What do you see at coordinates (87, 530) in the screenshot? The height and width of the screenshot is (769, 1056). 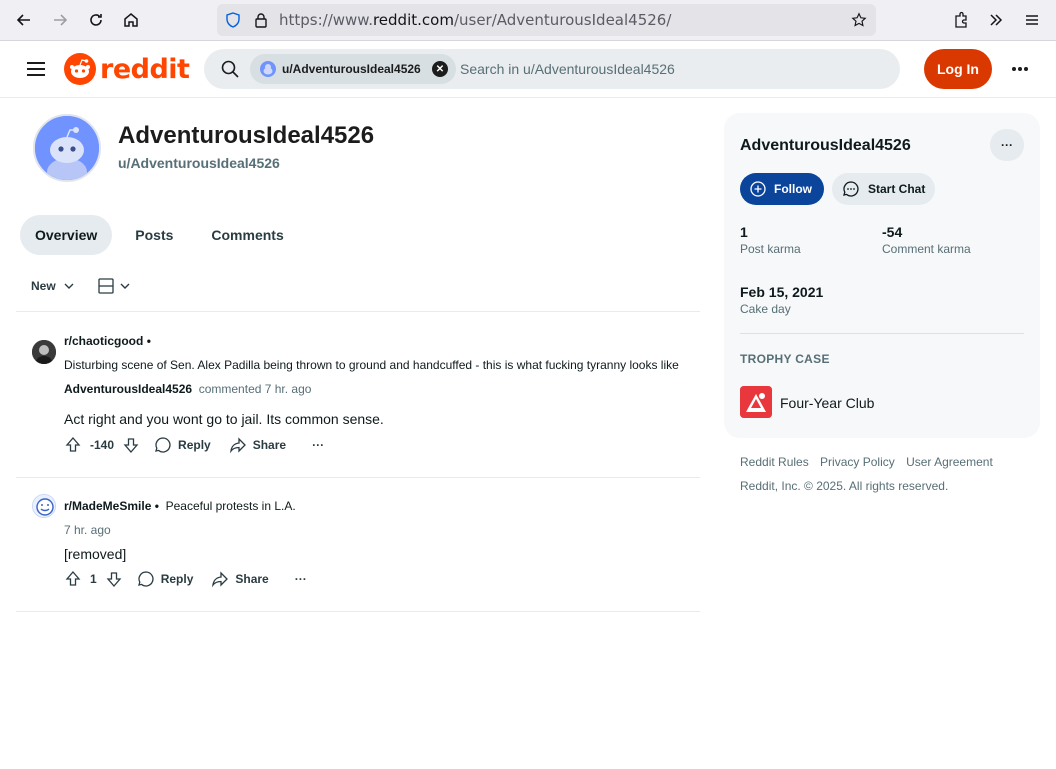 I see `comment-time: 7 hr. ago` at bounding box center [87, 530].